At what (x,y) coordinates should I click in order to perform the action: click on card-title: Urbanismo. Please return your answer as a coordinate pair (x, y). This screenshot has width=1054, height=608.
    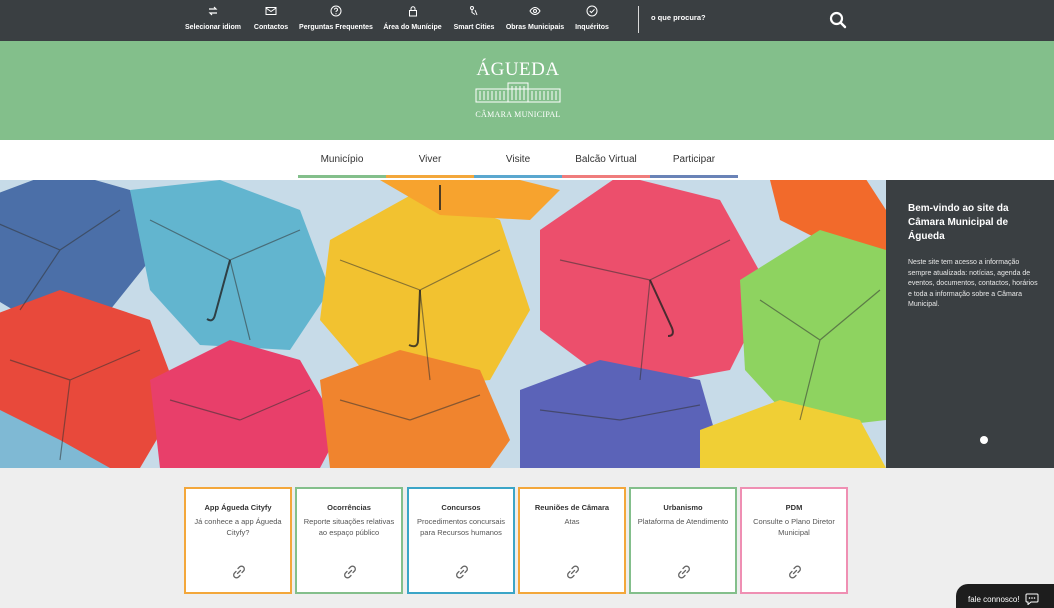
    Looking at the image, I should click on (683, 507).